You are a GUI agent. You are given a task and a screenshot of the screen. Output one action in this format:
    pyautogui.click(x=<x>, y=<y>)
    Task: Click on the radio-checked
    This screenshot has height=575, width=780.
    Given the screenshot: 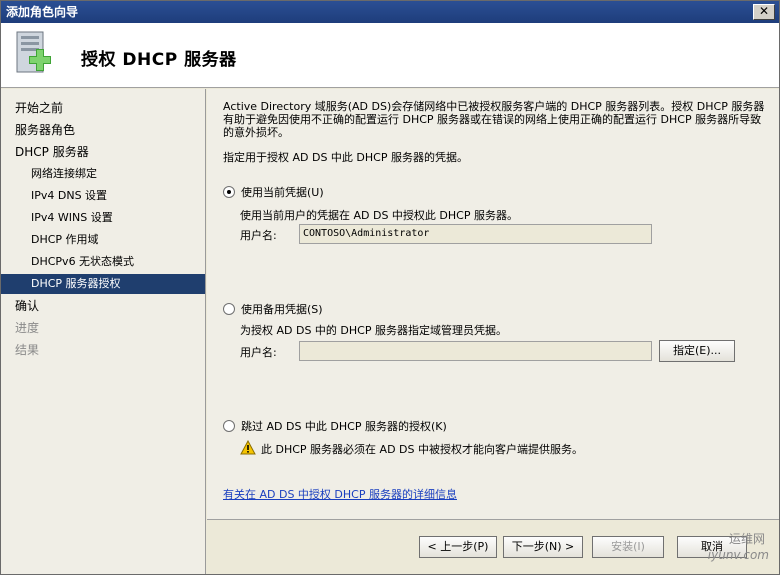 What is the action you would take?
    pyautogui.click(x=229, y=192)
    